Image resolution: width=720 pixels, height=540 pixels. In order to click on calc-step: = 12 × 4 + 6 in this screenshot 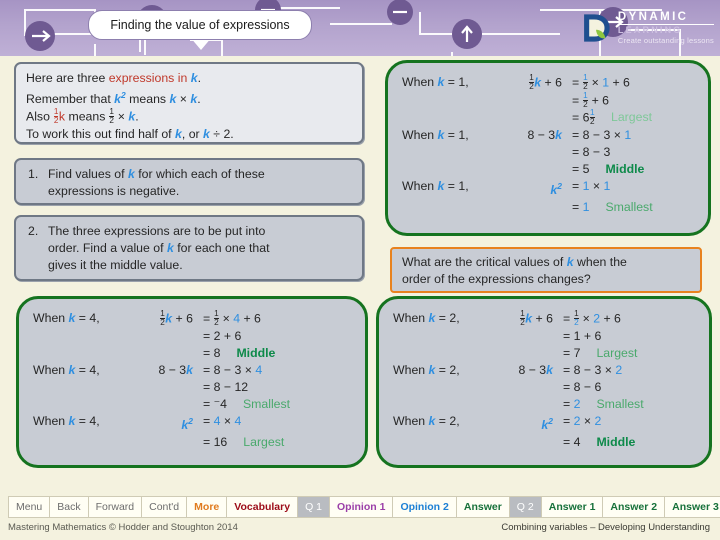, I will do `click(232, 318)`.